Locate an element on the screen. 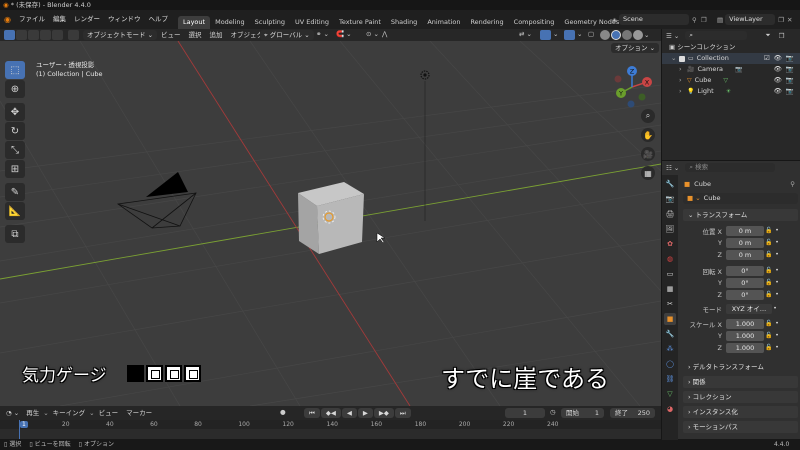 This screenshot has height=450, width=800. outliner-item: › 🎥 Camera 📷 👁 📷 is located at coordinates (731, 69).